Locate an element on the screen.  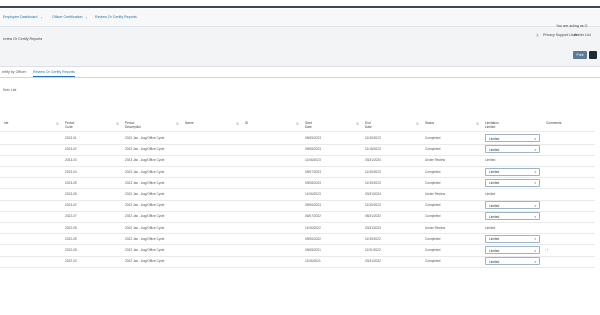
cell-start-date: 09/06/2023 is located at coordinates (313, 205).